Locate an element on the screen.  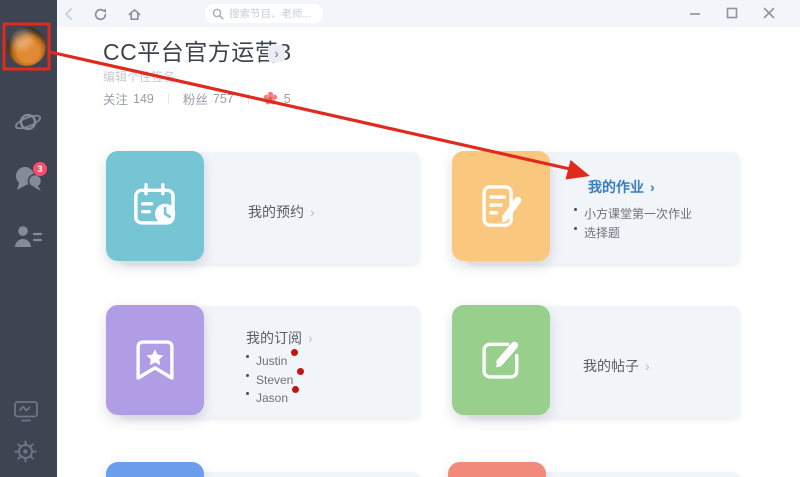
following-count: 149 is located at coordinates (143, 98).